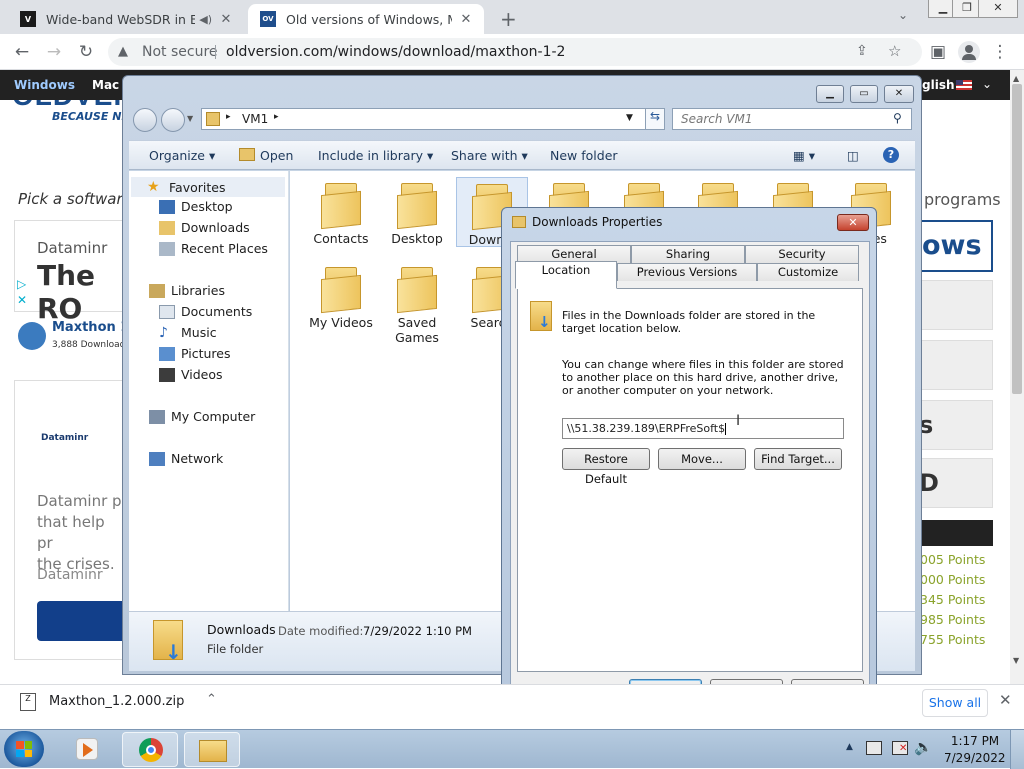 Image resolution: width=1024 pixels, height=769 pixels. What do you see at coordinates (987, 84) in the screenshot?
I see `chevron-down-icon: ⌄` at bounding box center [987, 84].